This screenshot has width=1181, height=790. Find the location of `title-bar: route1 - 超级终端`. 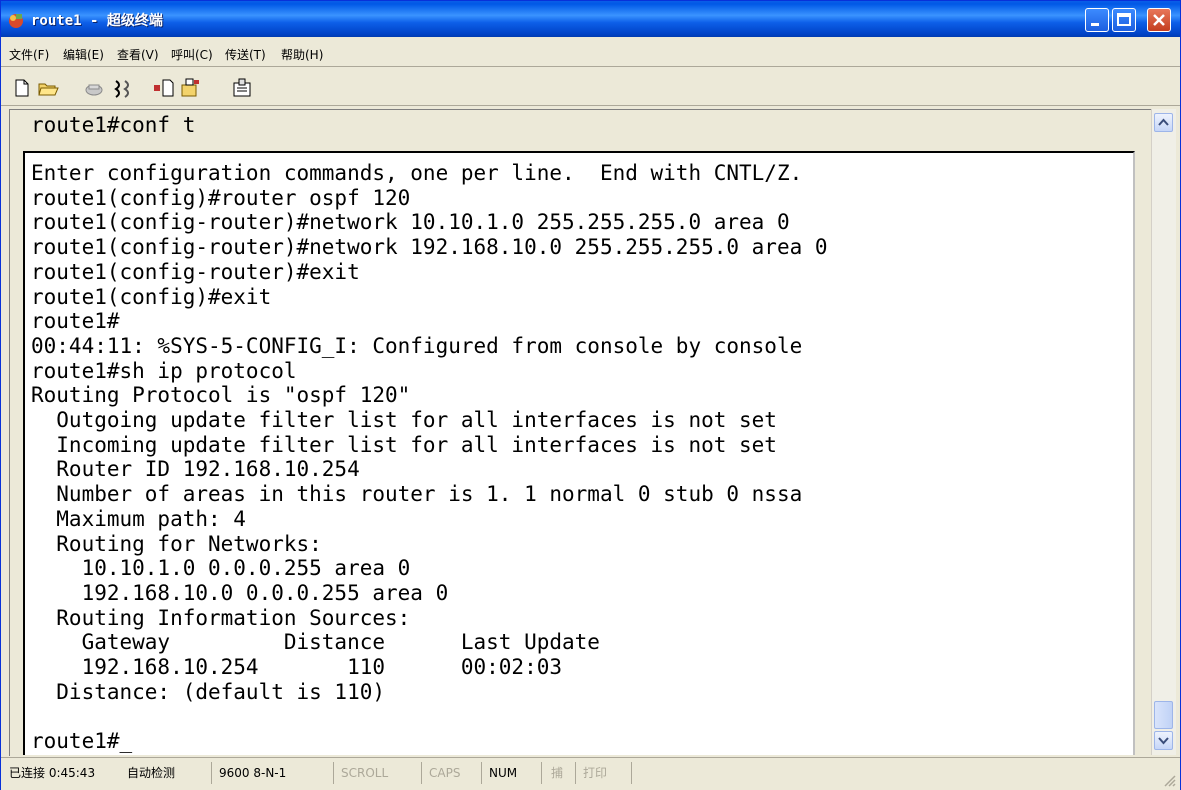

title-bar: route1 - 超级终端 is located at coordinates (590, 19).